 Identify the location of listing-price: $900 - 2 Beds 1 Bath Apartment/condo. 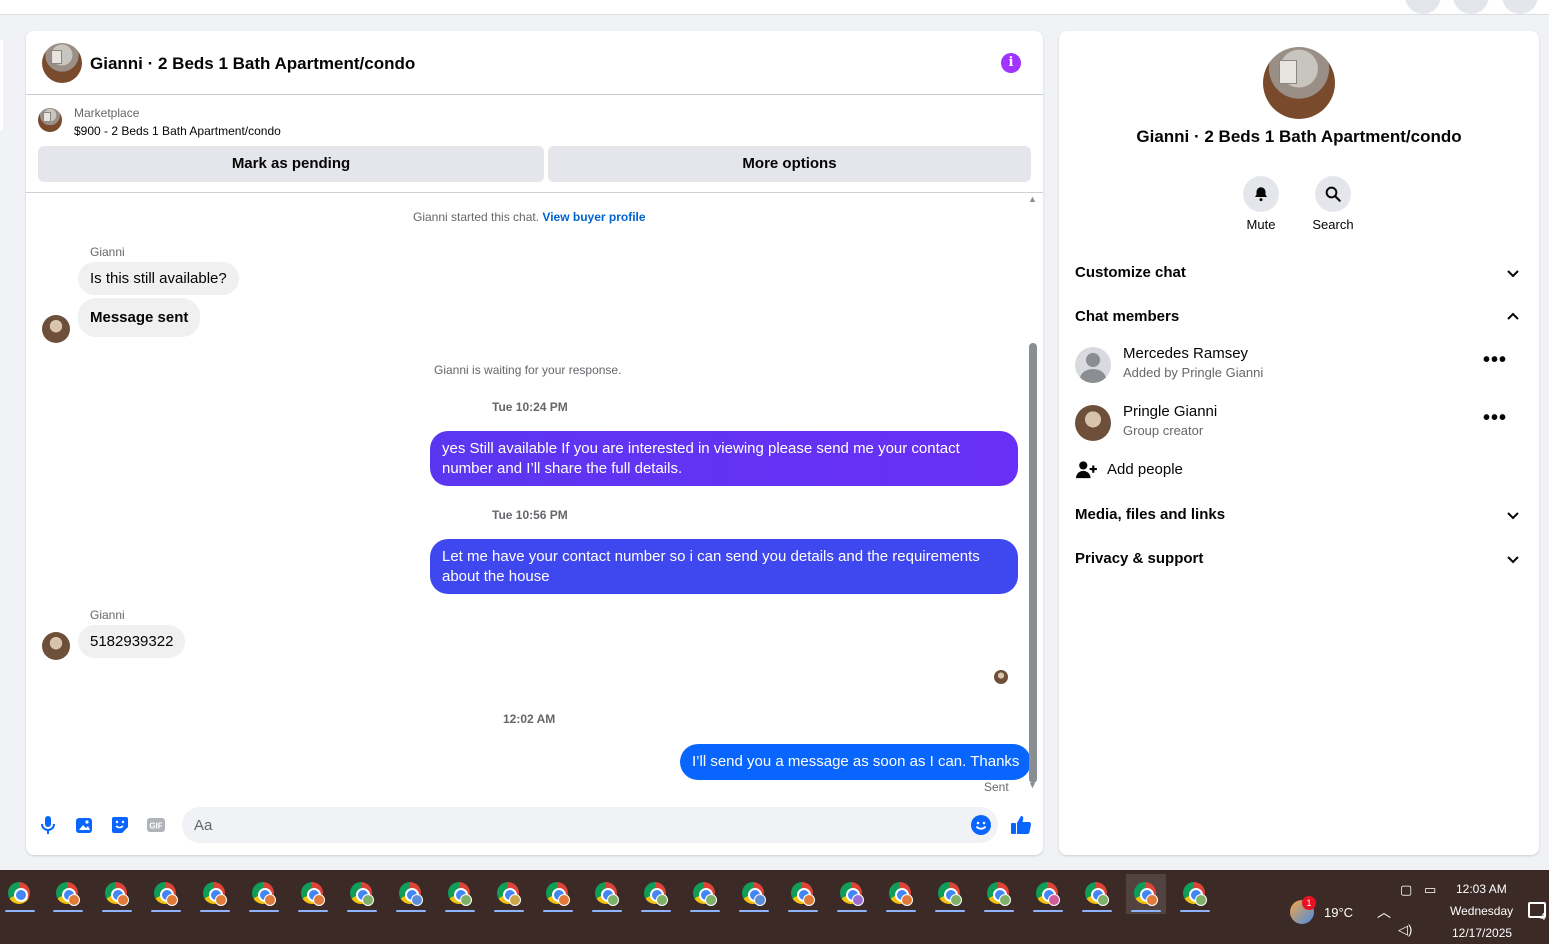
(177, 131).